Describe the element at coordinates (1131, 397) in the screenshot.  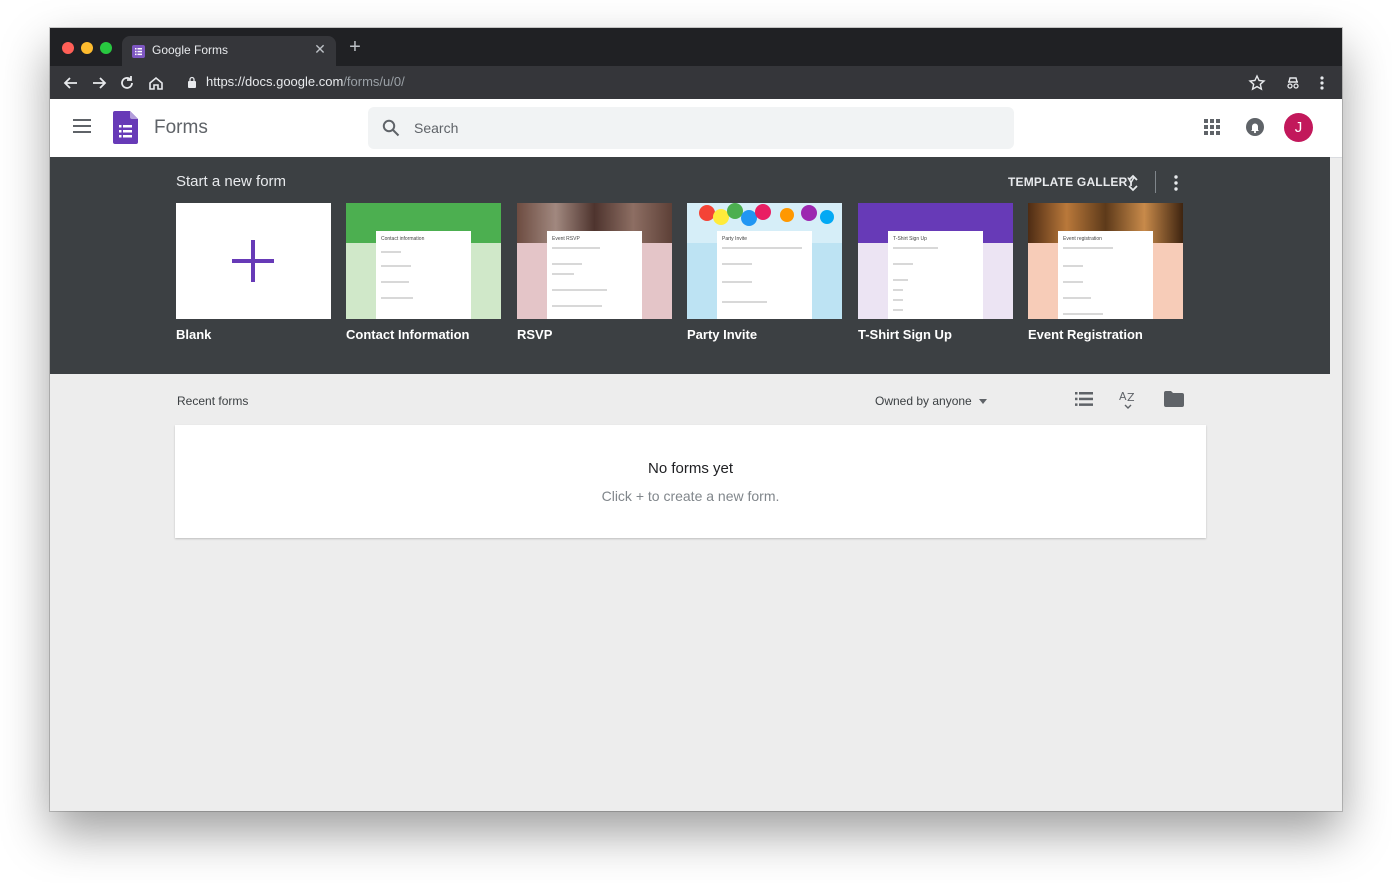
I see `svg-text: Z` at that location.